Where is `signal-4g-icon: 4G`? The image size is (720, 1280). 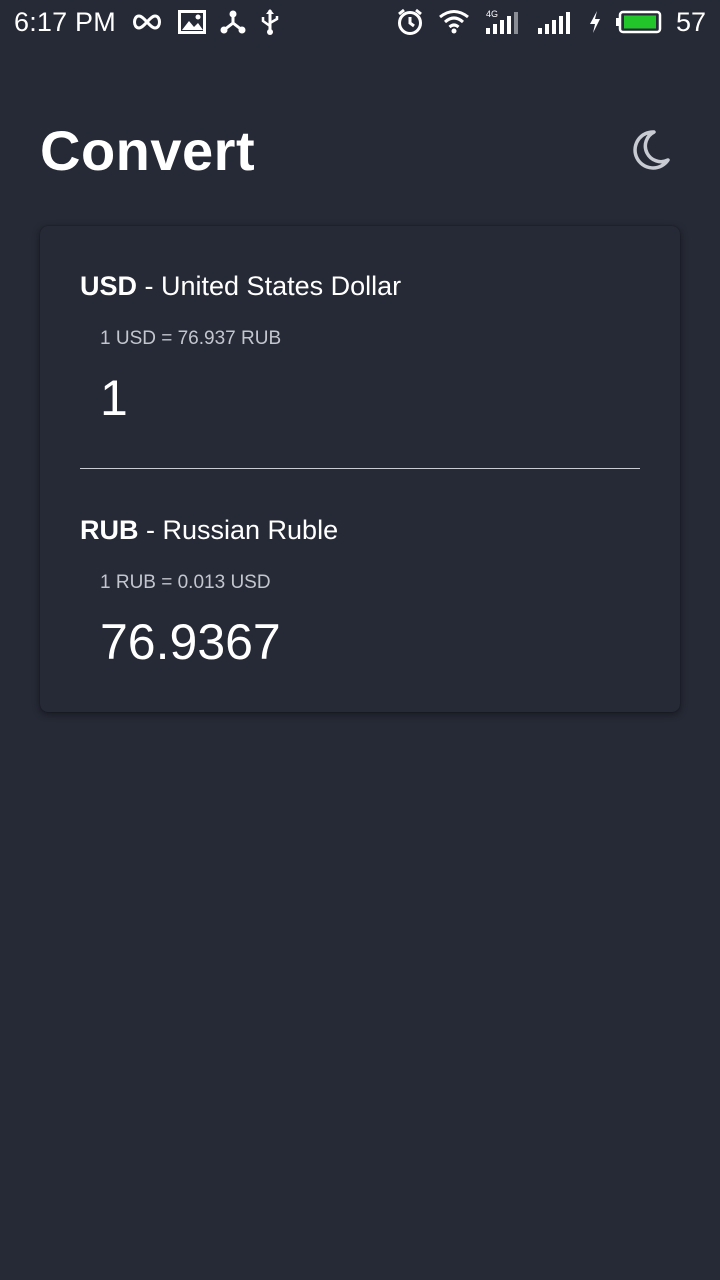
signal-4g-icon: 4G is located at coordinates (503, 22).